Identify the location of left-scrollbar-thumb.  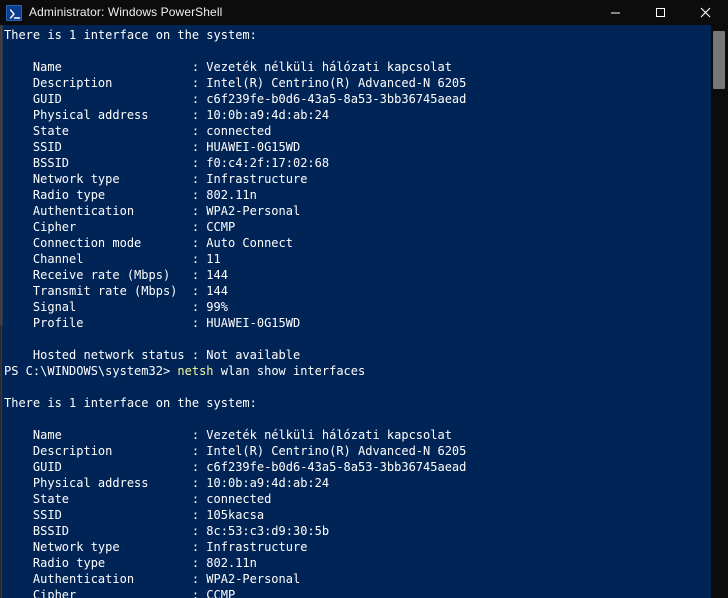
(1, 175).